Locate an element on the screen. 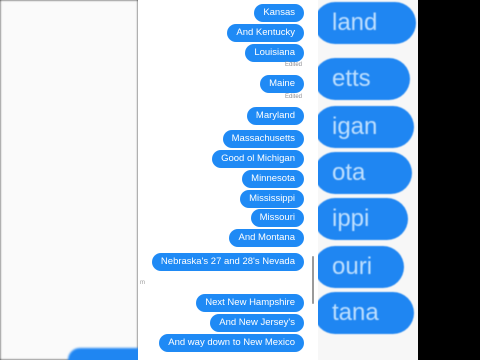 The height and width of the screenshot is (360, 480). message-bubble: And Montana is located at coordinates (266, 238).